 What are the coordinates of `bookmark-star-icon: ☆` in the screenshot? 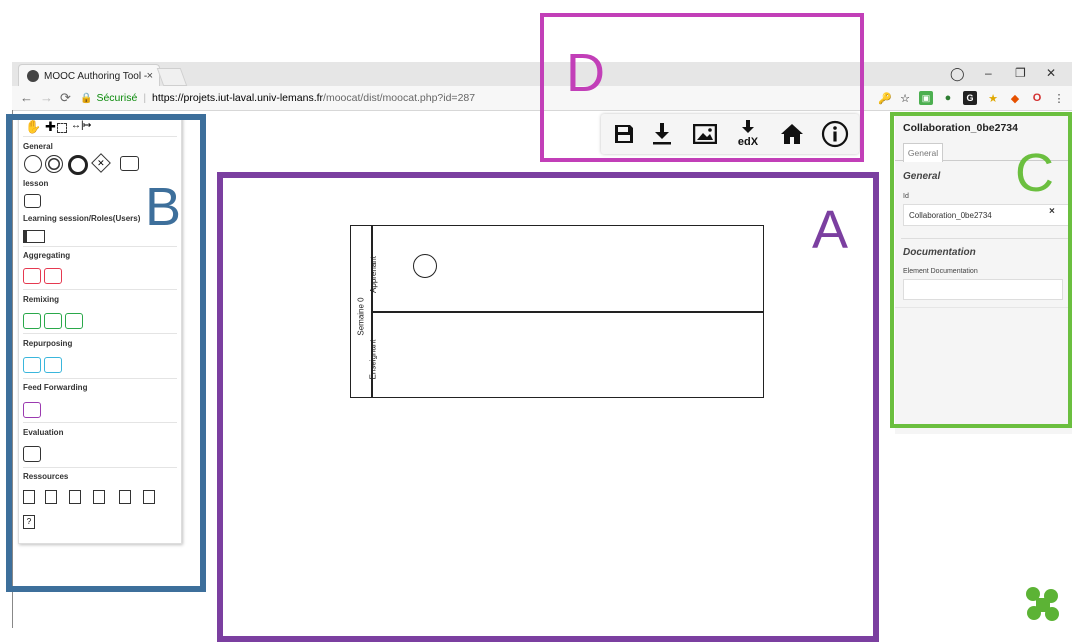 It's located at (905, 98).